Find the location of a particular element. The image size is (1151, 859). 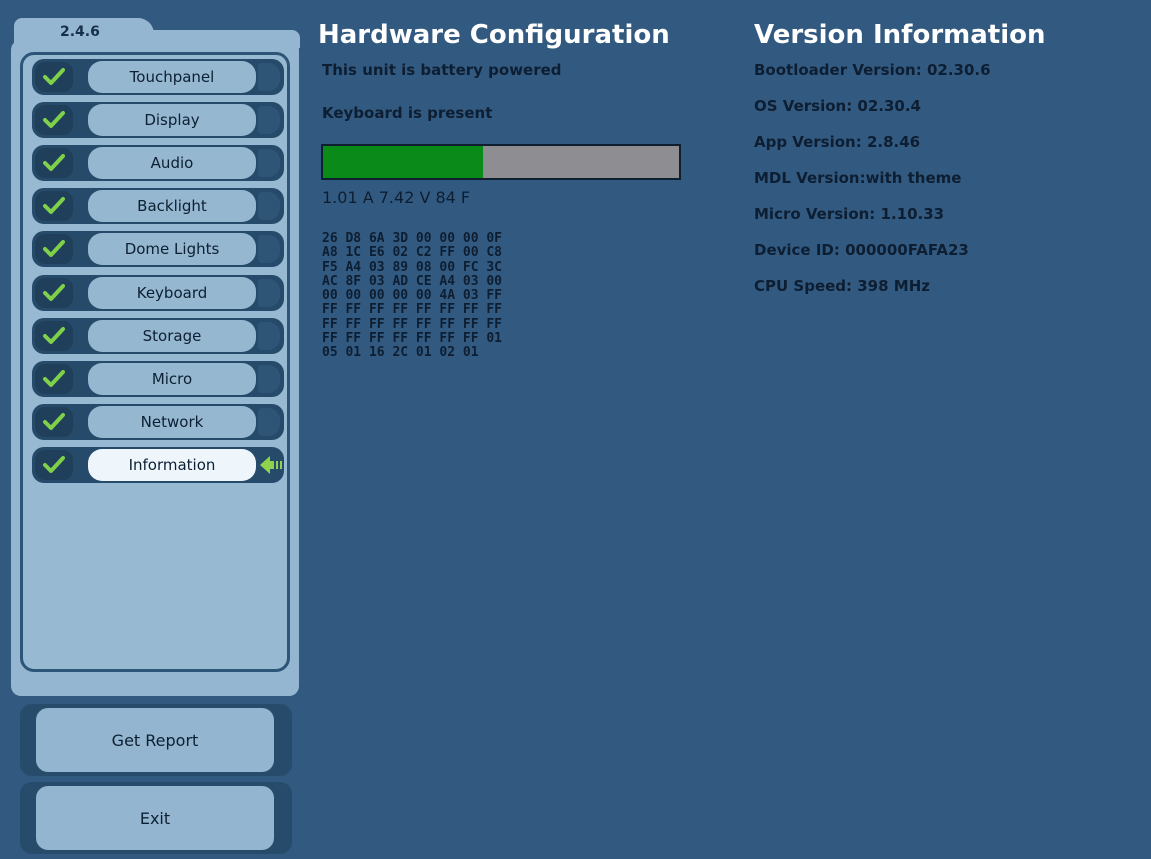

nav-row-network: Network is located at coordinates (158, 421).